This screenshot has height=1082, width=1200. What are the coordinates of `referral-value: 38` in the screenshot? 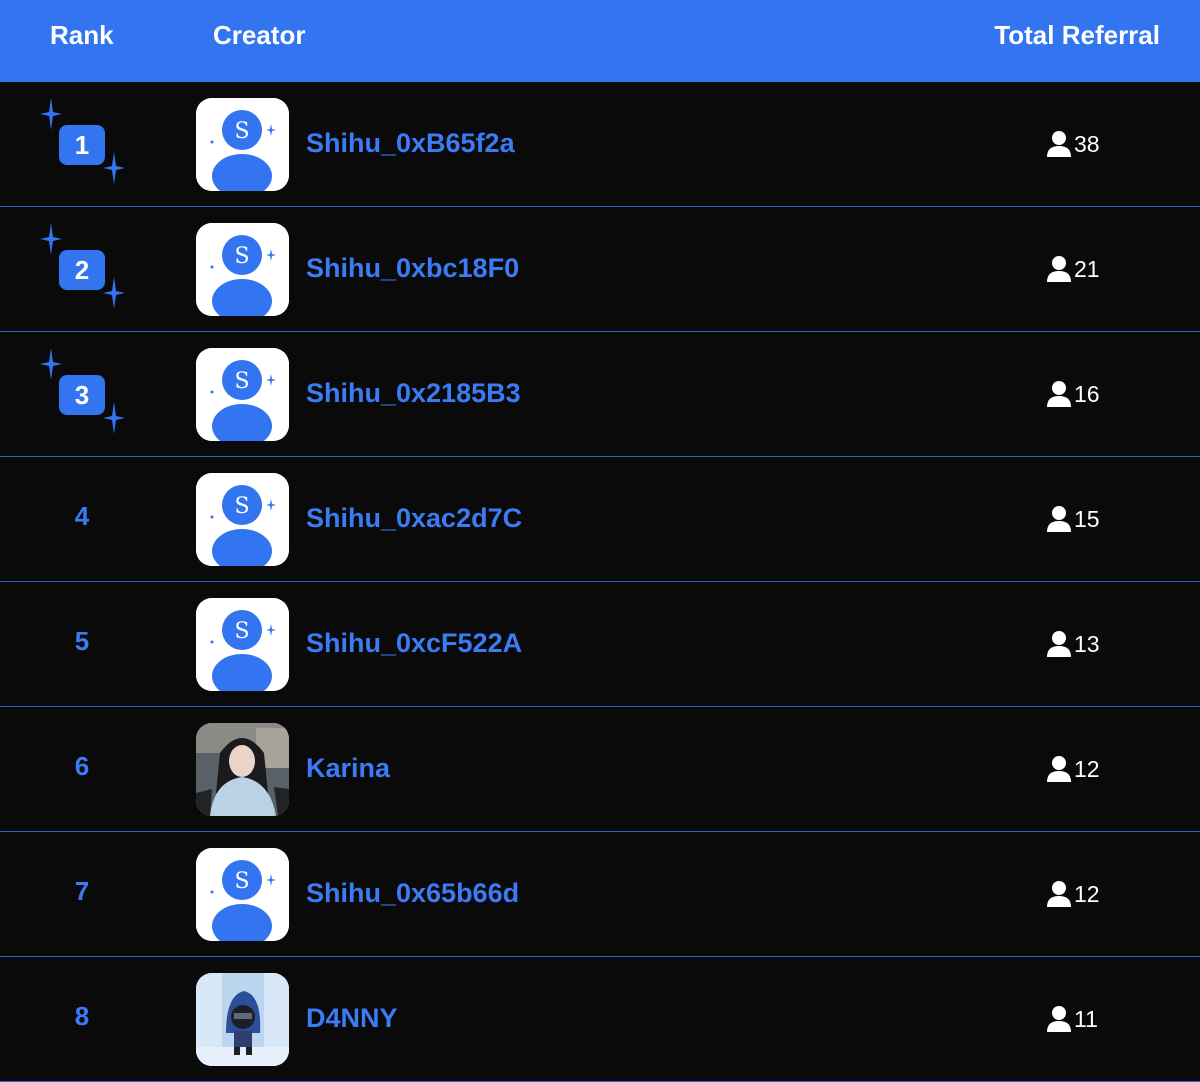 It's located at (1087, 143).